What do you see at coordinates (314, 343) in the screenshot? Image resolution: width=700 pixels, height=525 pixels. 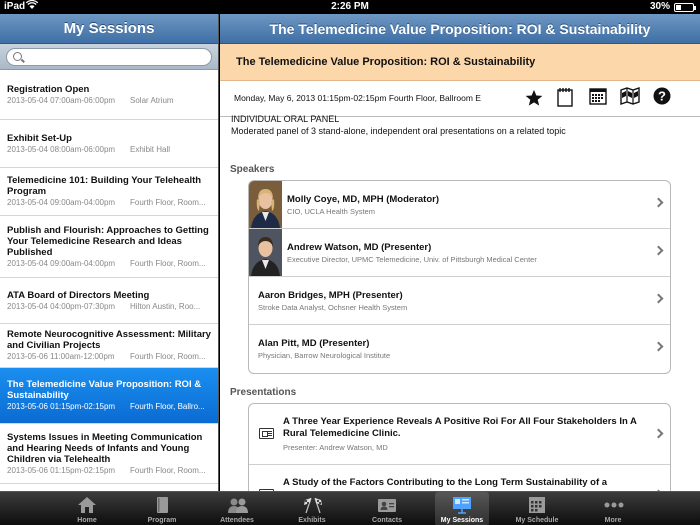 I see `speaker-name: Alan Pitt, MD (Presenter)` at bounding box center [314, 343].